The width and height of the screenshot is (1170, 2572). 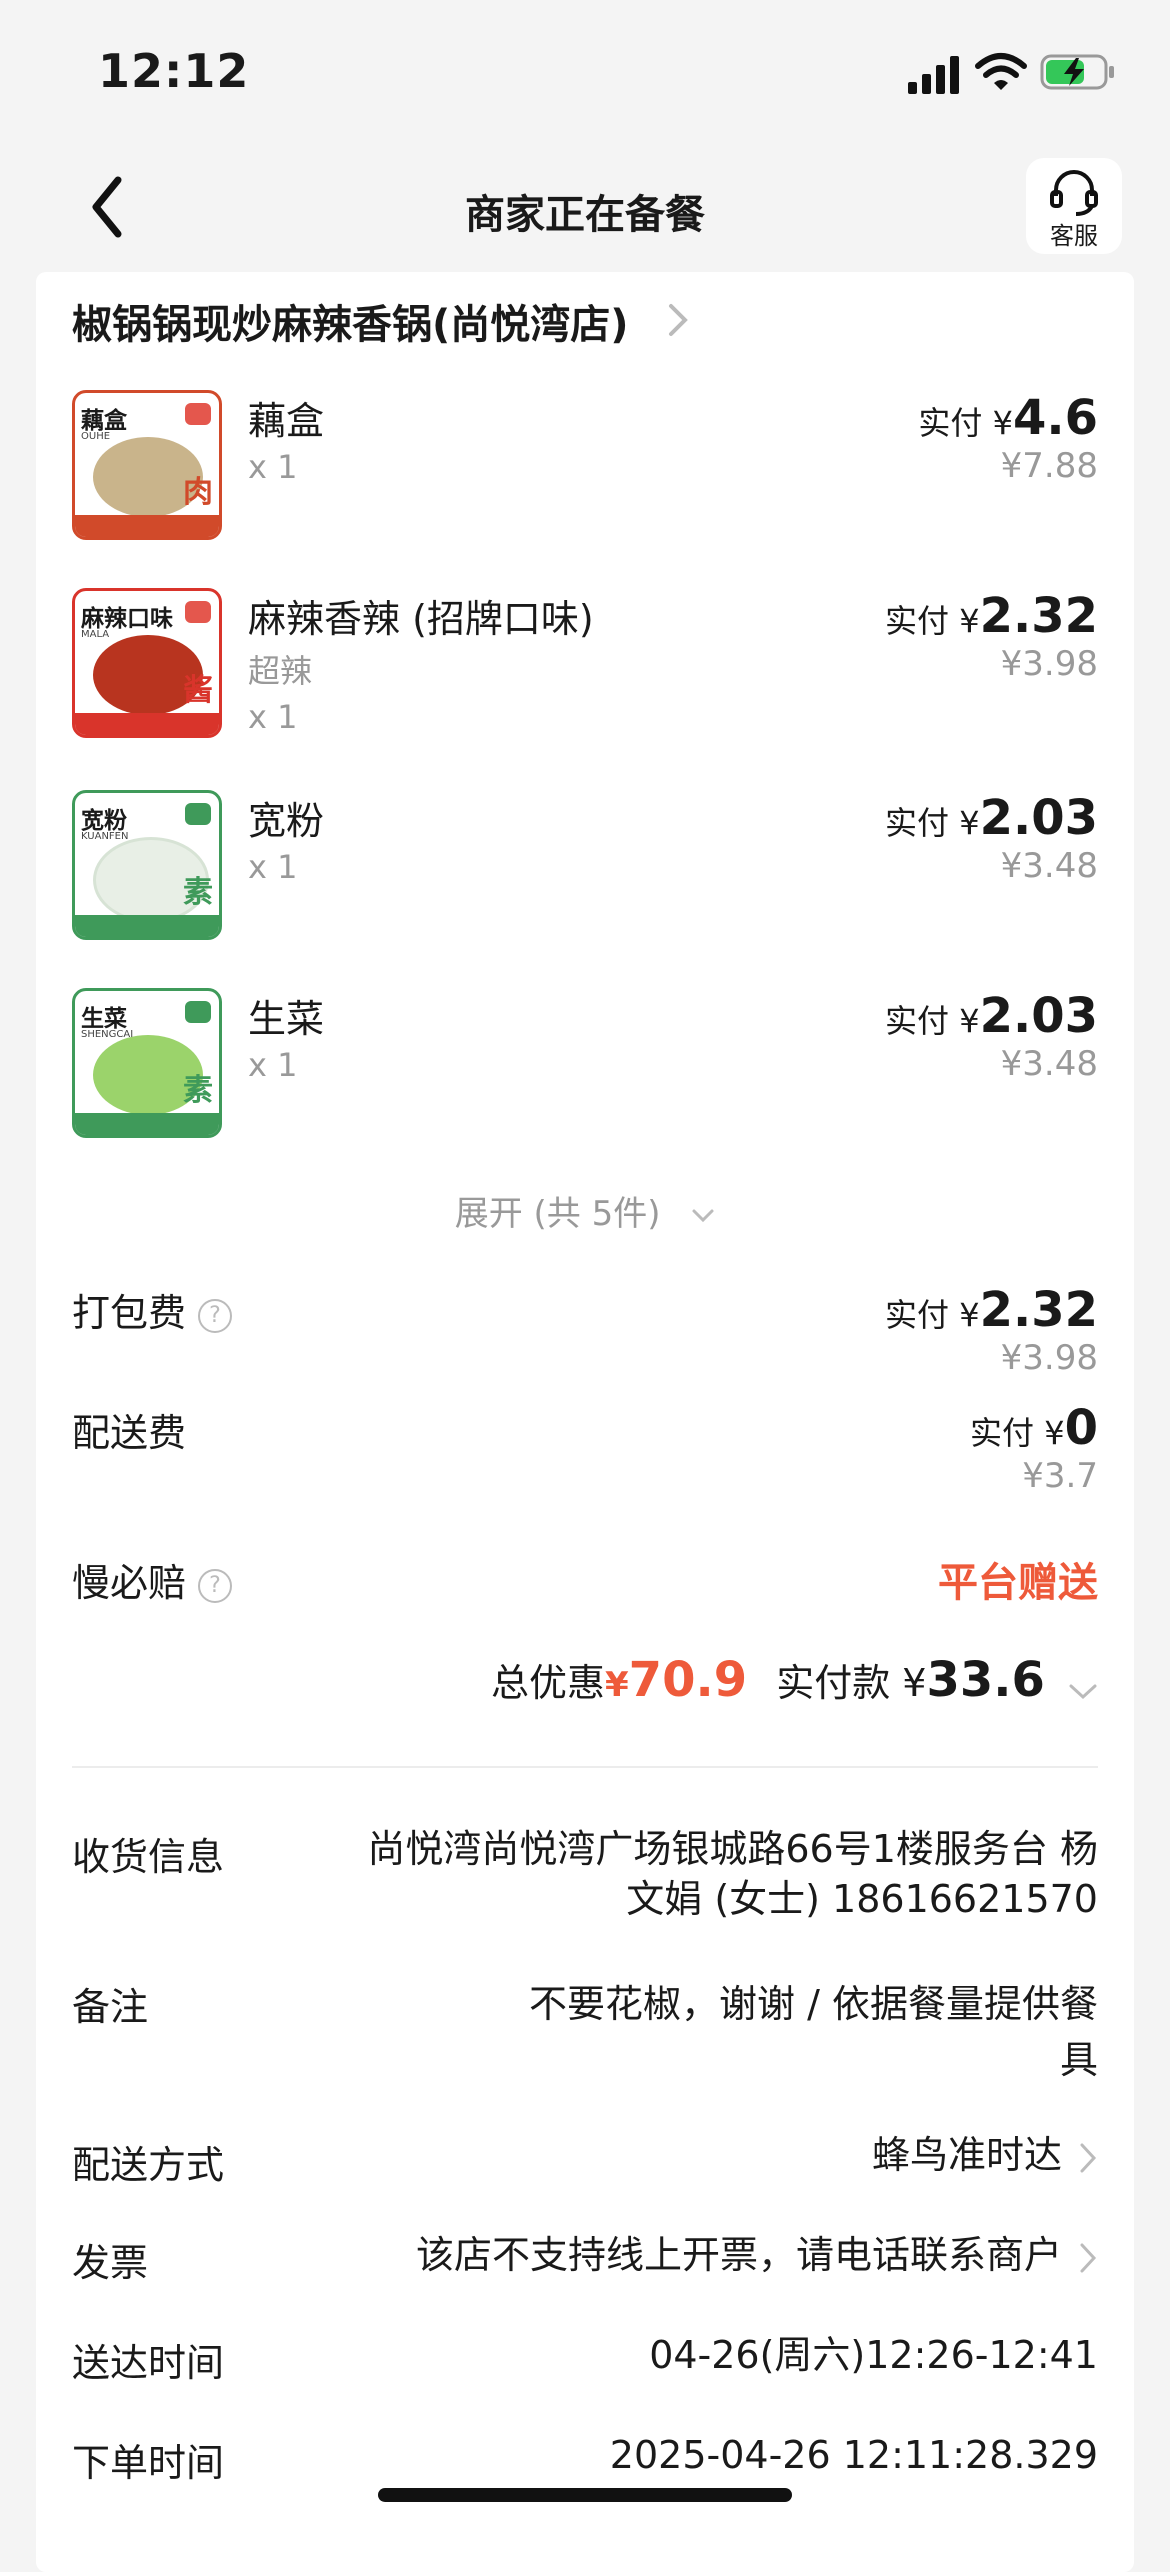 What do you see at coordinates (794, 1680) in the screenshot?
I see `payment-summary: 总优惠¥70.9 实付款 ¥33.6` at bounding box center [794, 1680].